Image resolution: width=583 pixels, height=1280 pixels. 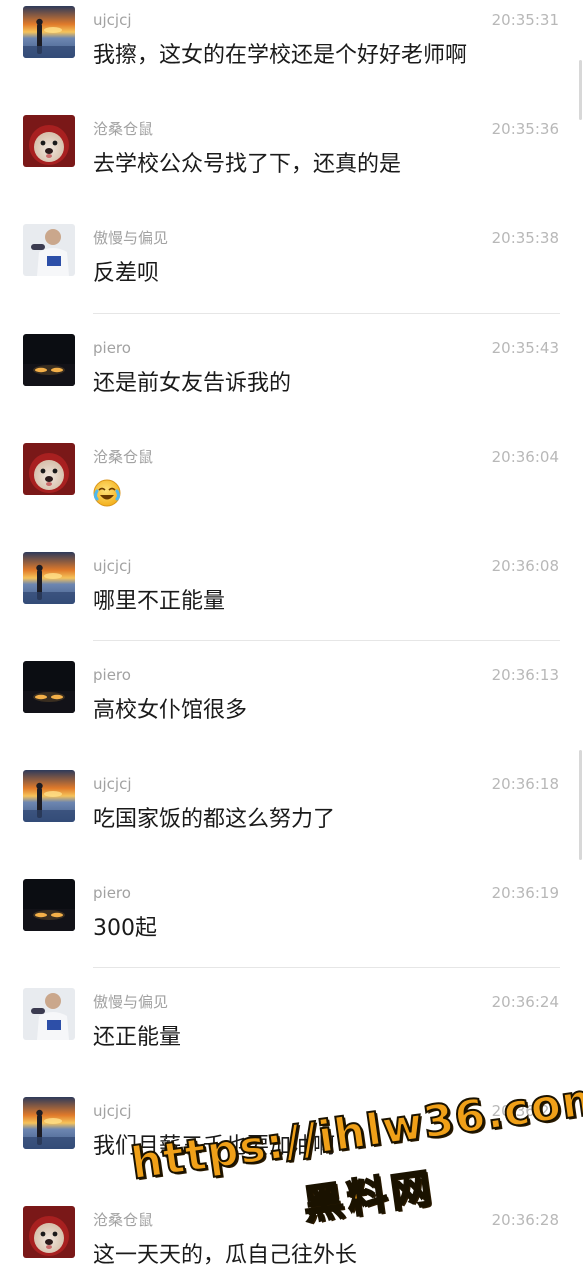 I want to click on chat-message: ujcjcj 20:35:31 我擦，这女的在学校还是个好好老师啊, so click(x=291, y=54).